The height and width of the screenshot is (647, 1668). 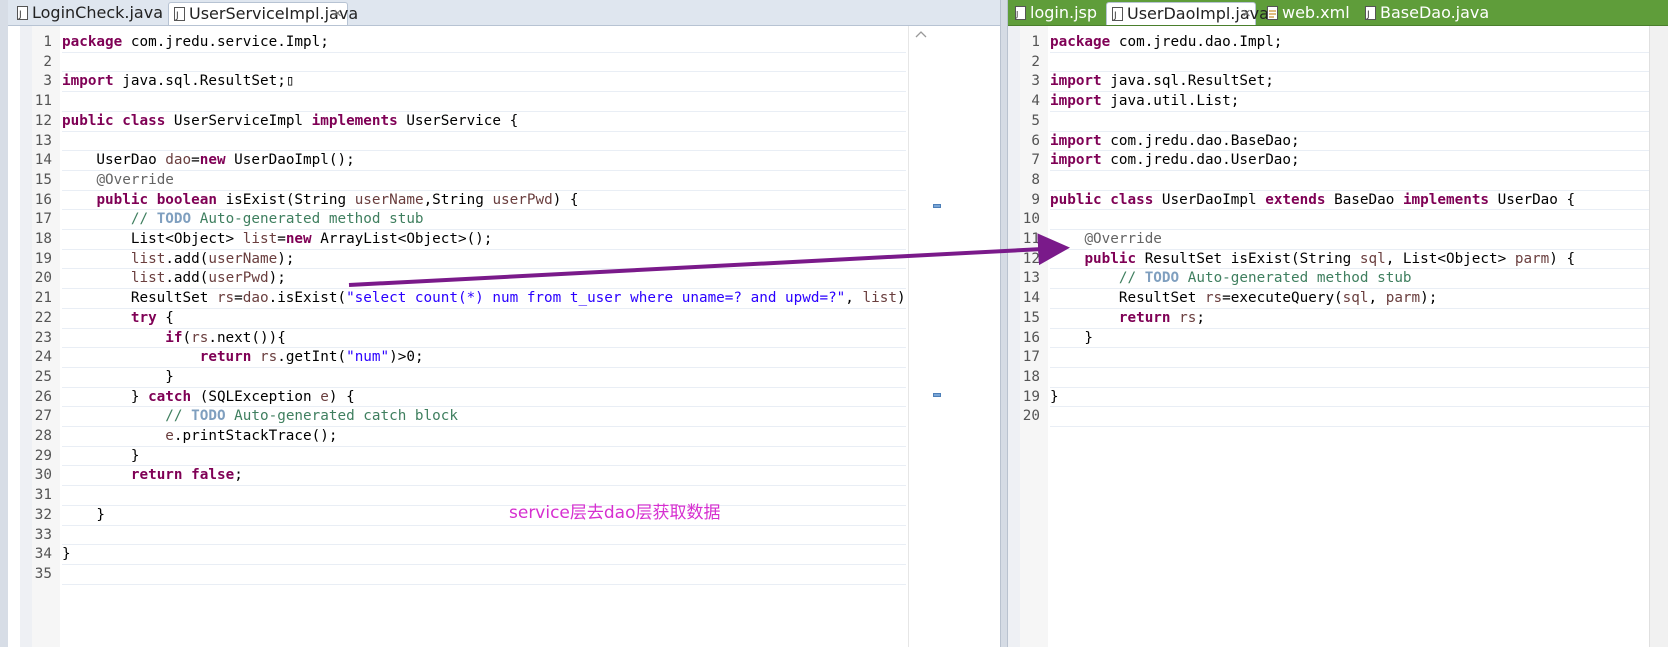 I want to click on tab-web-xml: web.xml, so click(x=1310, y=13).